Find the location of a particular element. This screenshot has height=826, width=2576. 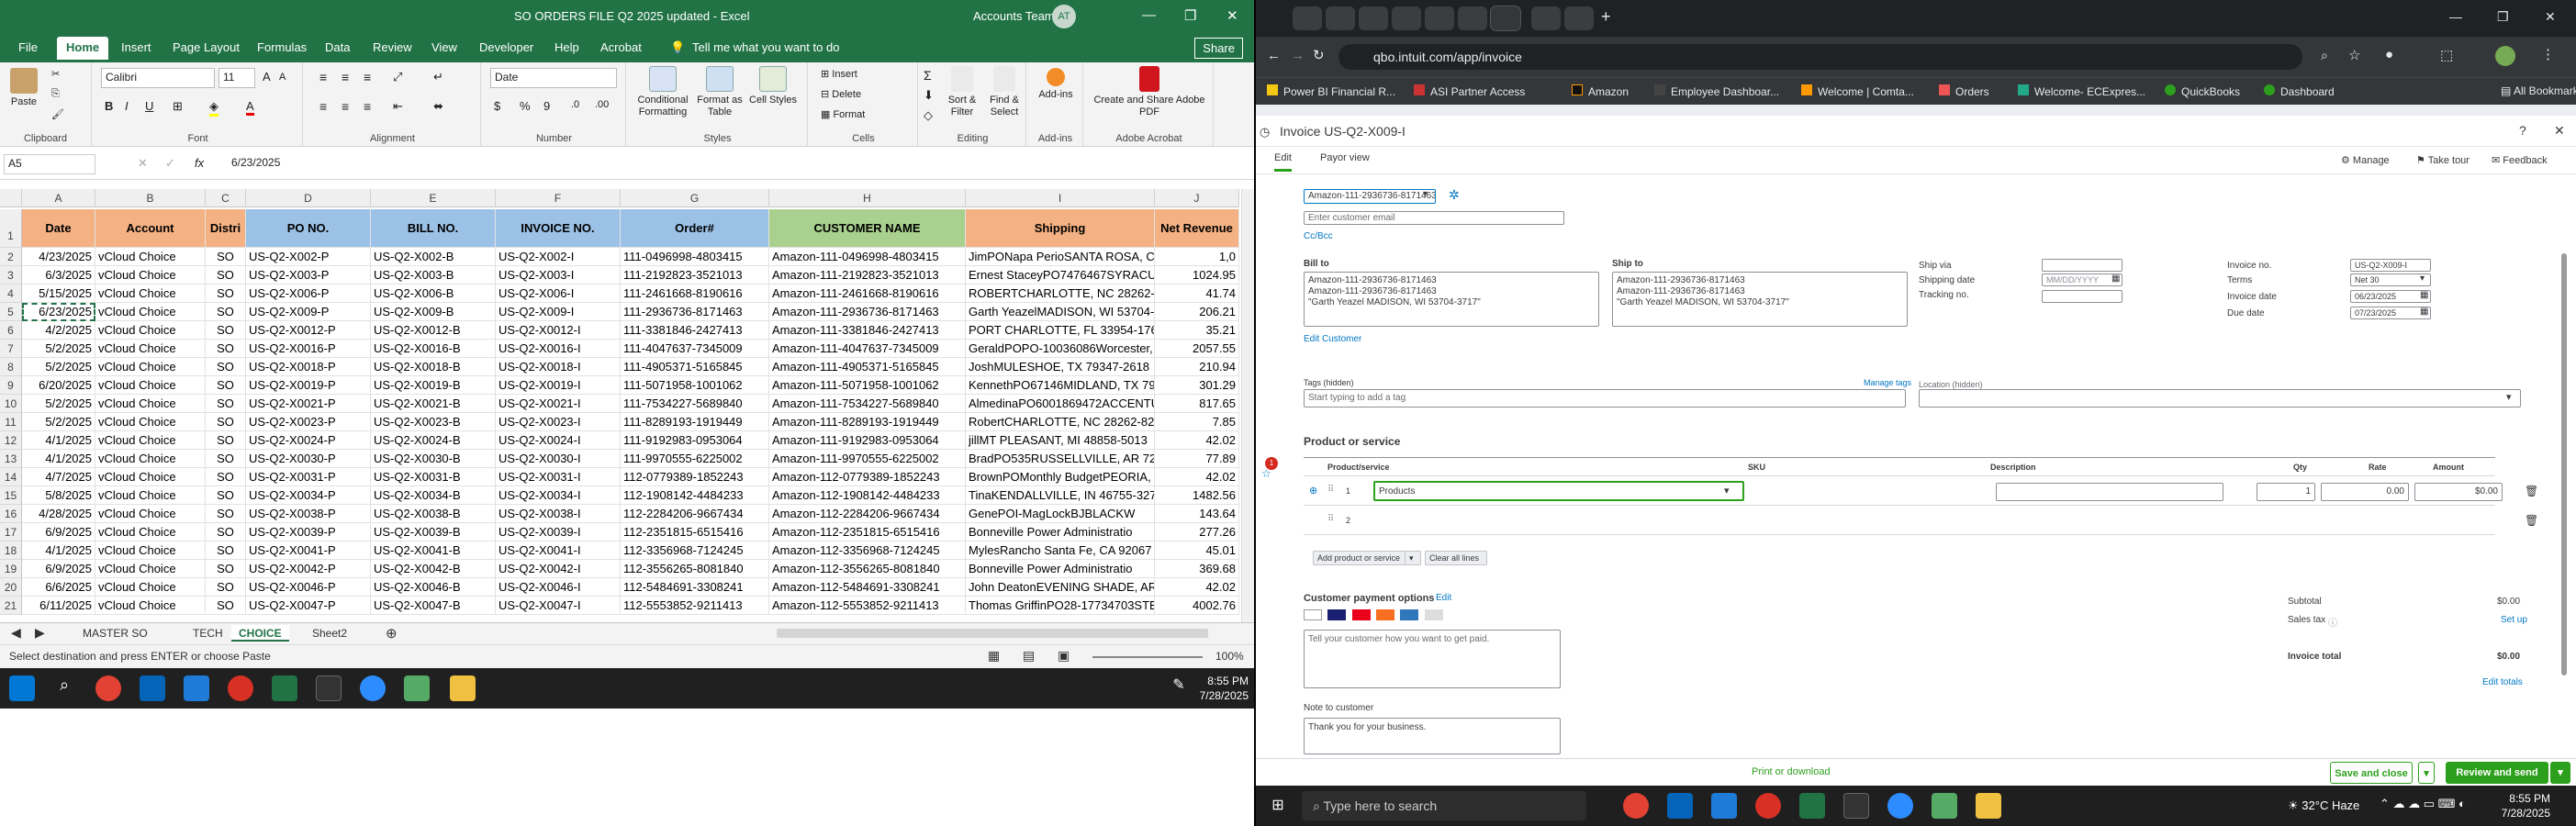

table-cell: US-Q2-X0024-P is located at coordinates (308, 441).